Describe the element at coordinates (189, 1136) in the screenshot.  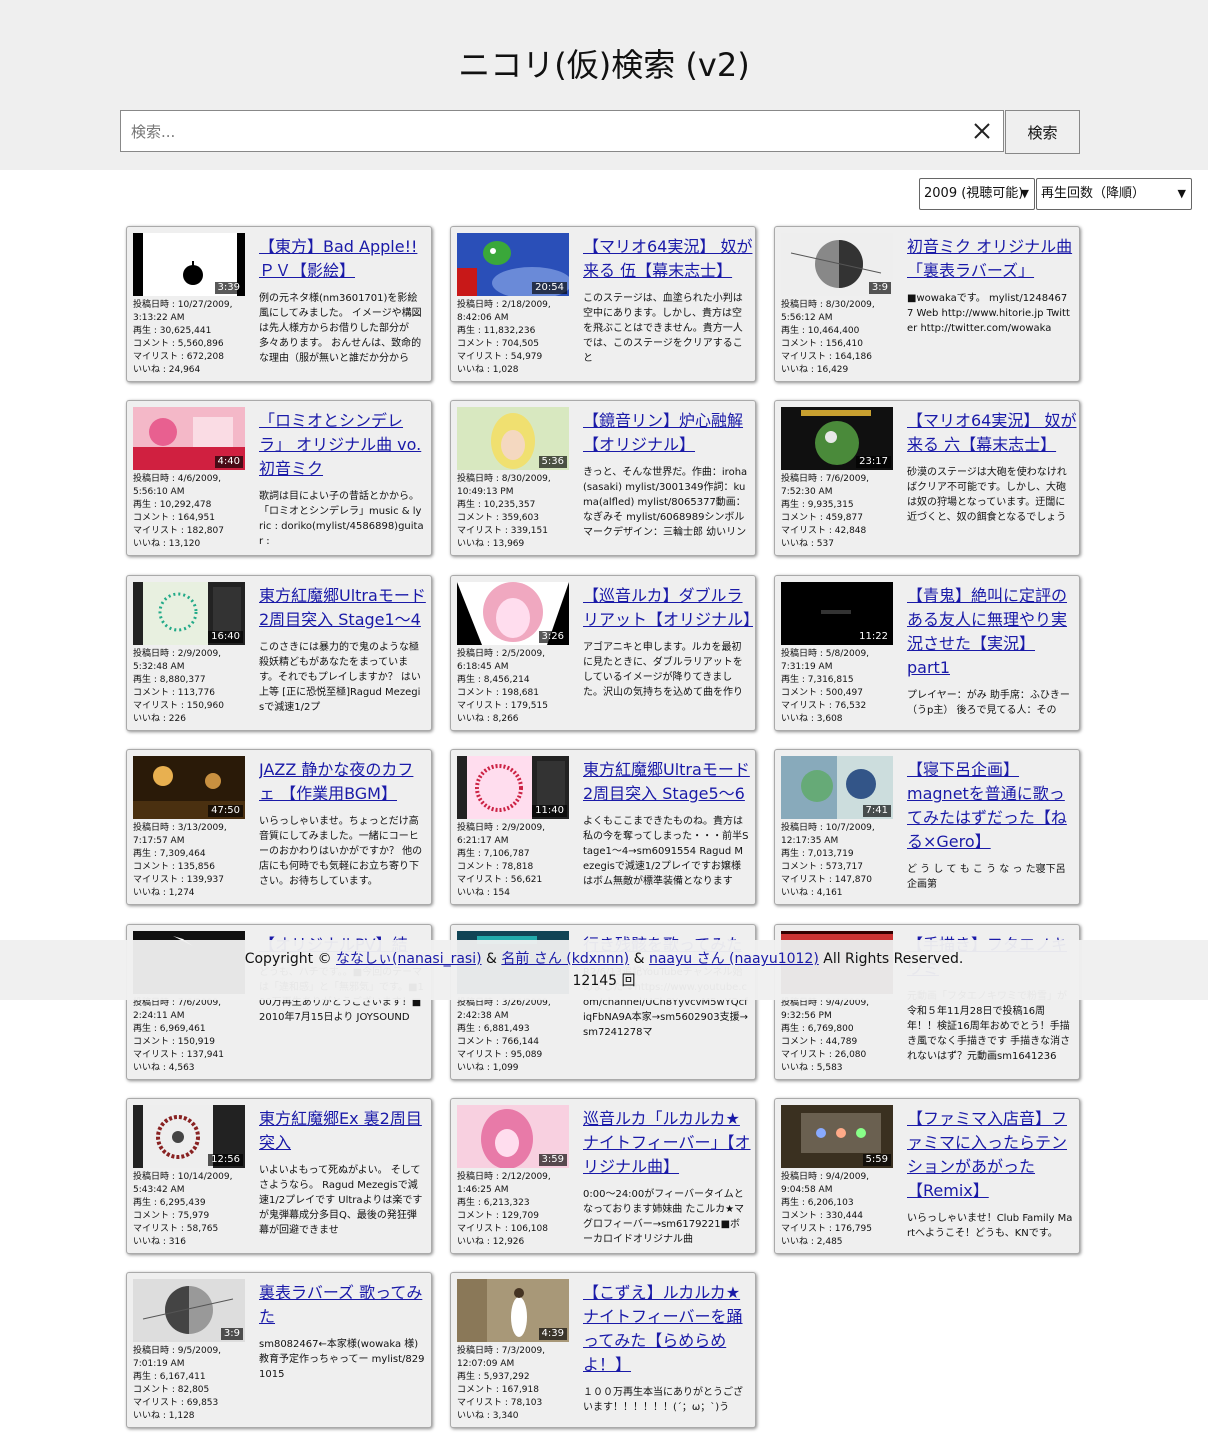
I see `video-thumbnail: 12:56` at that location.